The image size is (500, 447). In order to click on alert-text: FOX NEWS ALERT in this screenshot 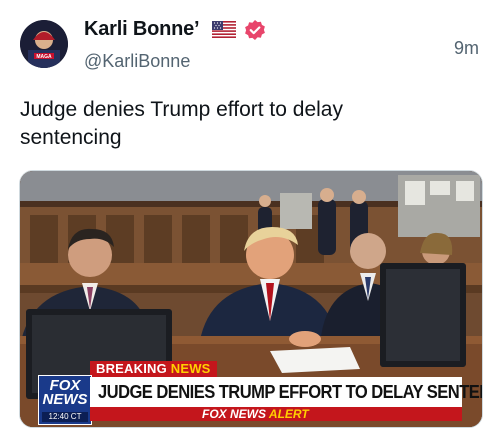, I will do `click(255, 414)`.